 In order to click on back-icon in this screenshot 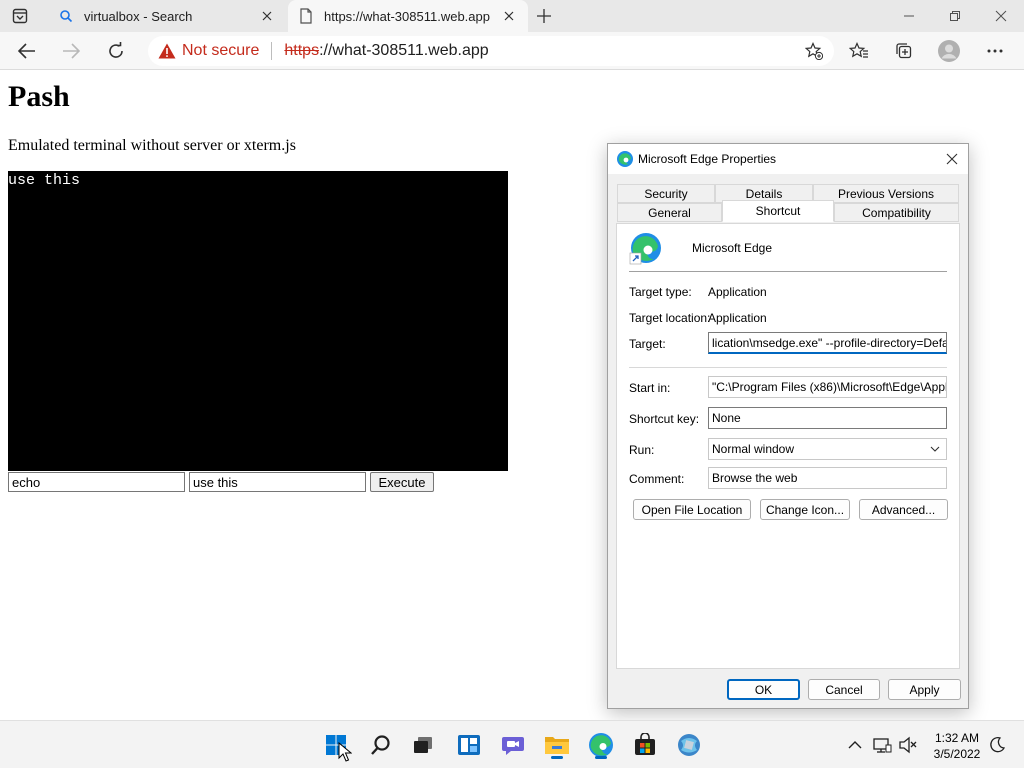, I will do `click(27, 51)`.